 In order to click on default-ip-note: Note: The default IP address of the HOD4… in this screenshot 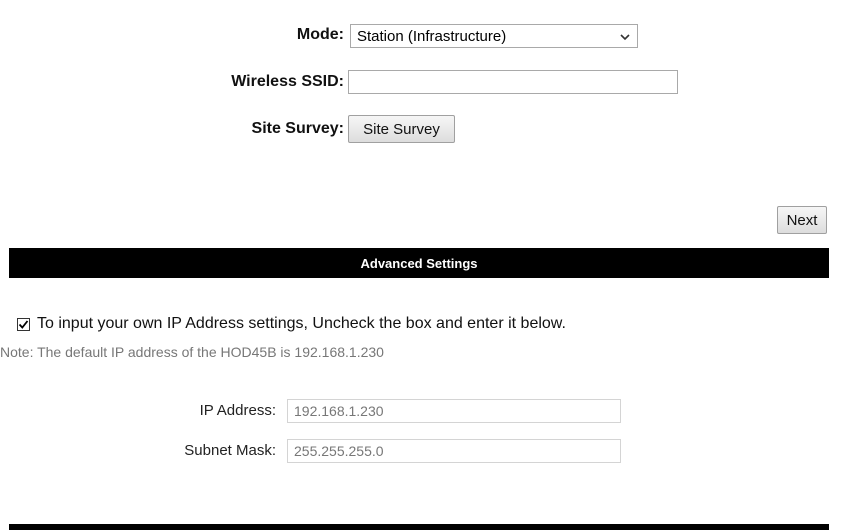, I will do `click(192, 352)`.